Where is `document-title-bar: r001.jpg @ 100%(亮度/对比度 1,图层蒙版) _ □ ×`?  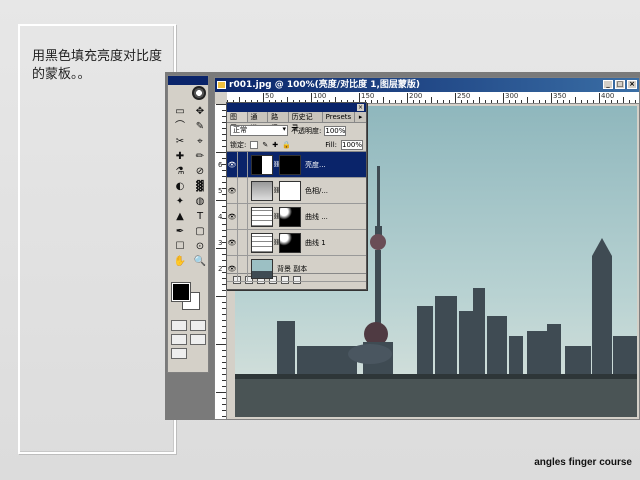
document-title-bar: r001.jpg @ 100%(亮度/对比度 1,图层蒙版) _ □ × is located at coordinates (427, 85).